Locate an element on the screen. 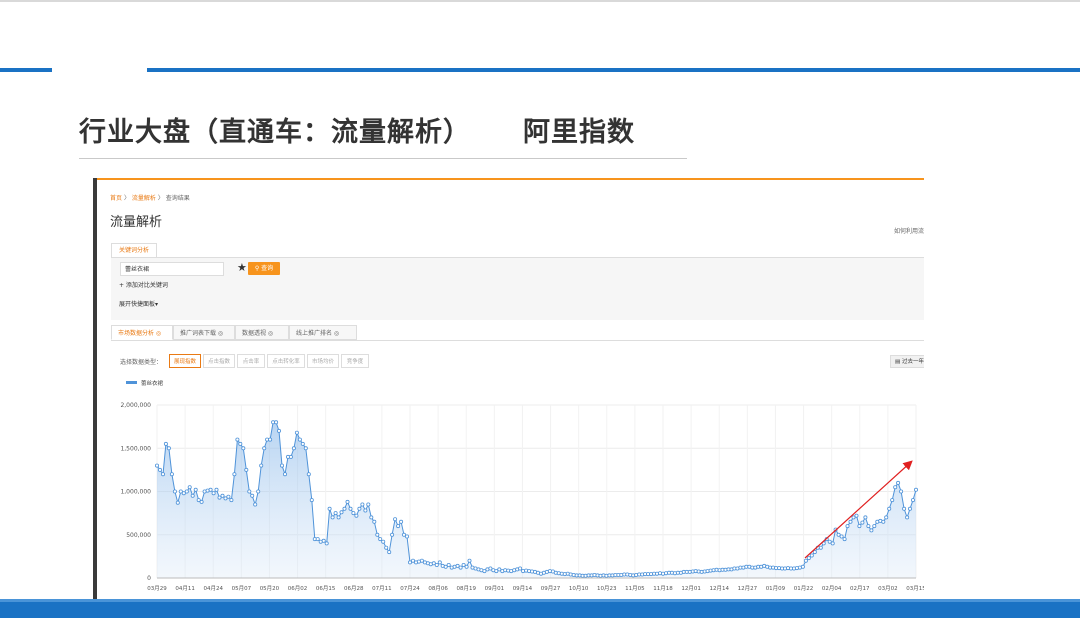  x-tick-label: 10月10 is located at coordinates (579, 588).